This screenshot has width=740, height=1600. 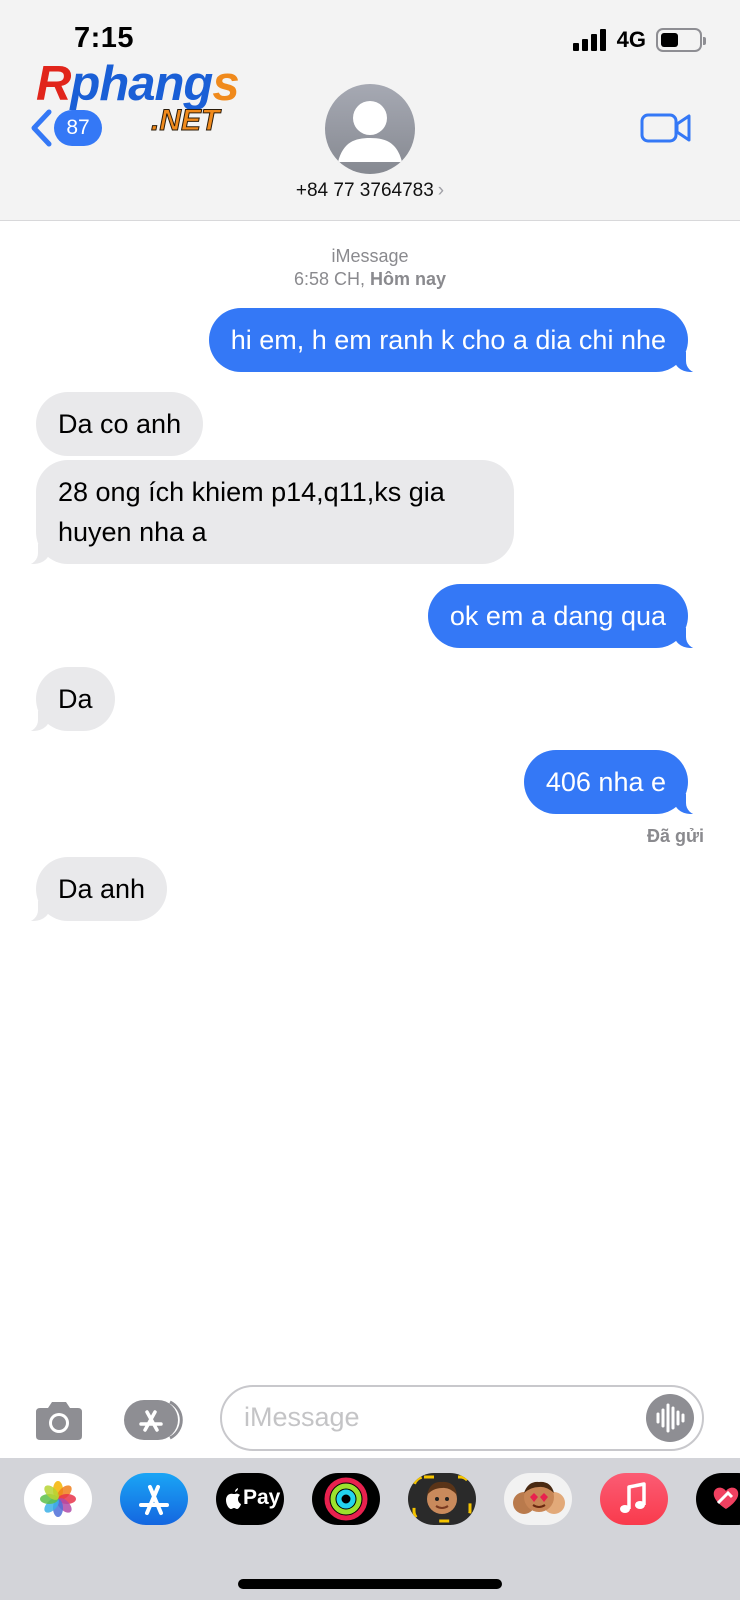 I want to click on message-bubble-outgoing: ok em a dang qua, so click(x=567, y=616).